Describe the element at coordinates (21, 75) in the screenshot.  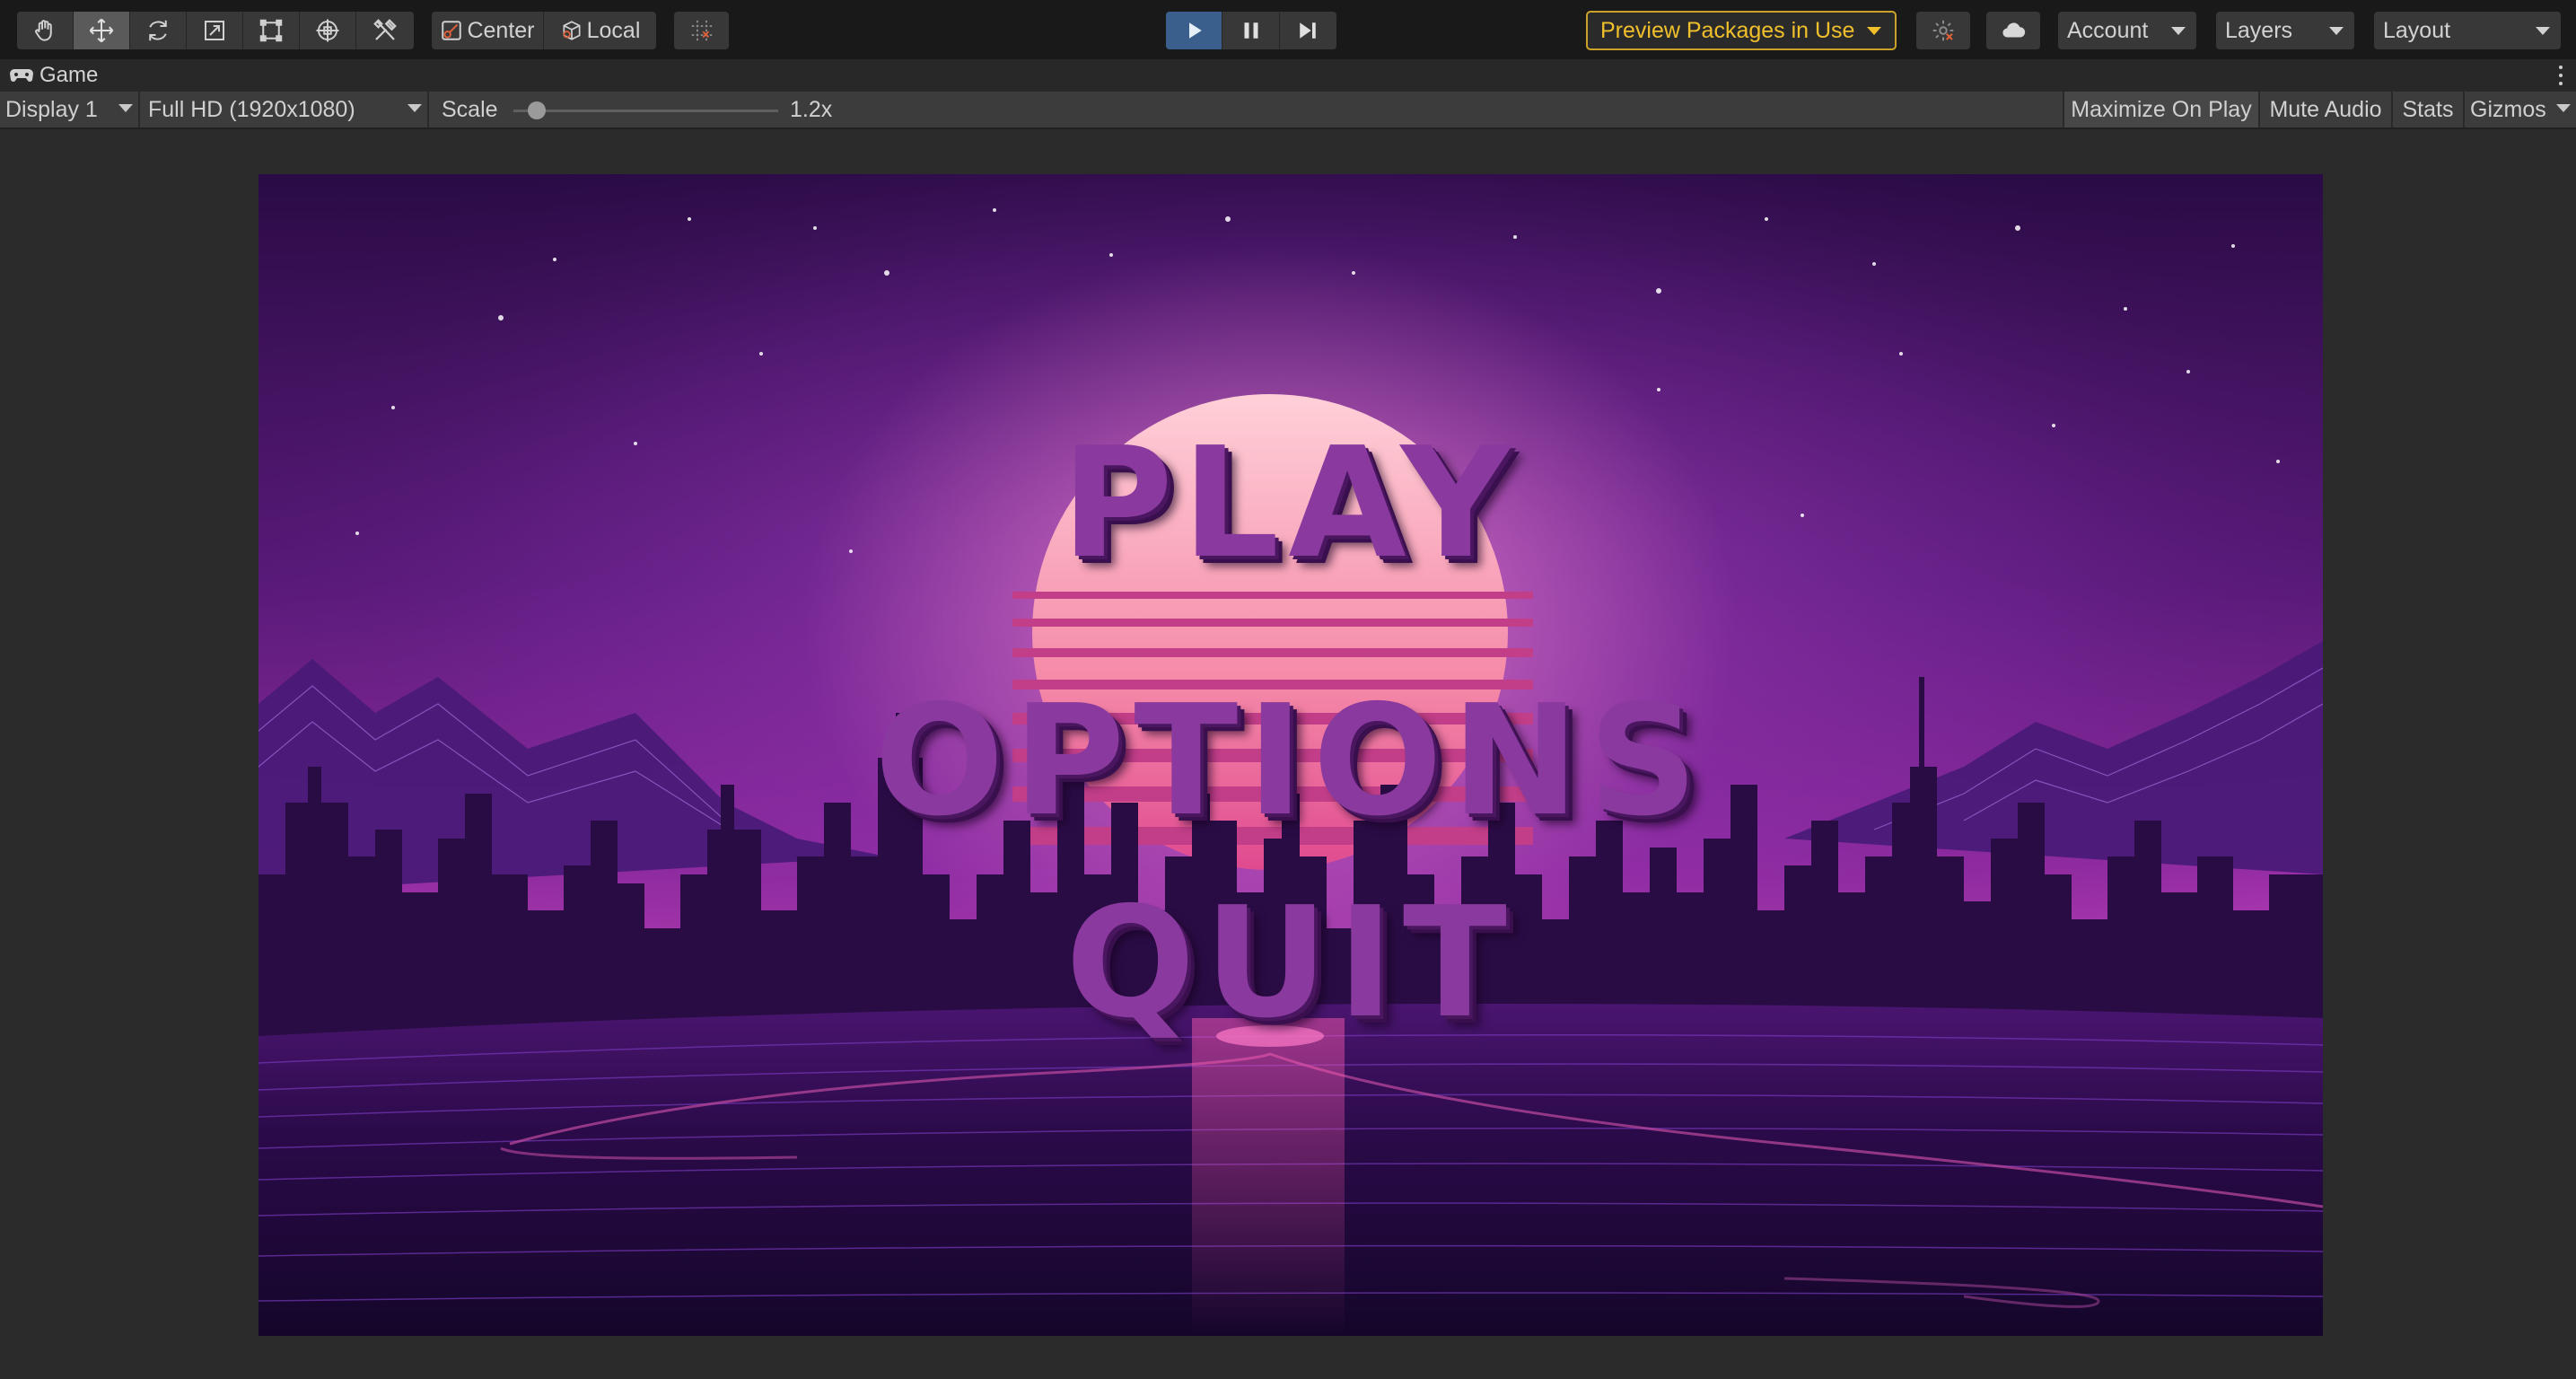
I see `gamepad-icon` at that location.